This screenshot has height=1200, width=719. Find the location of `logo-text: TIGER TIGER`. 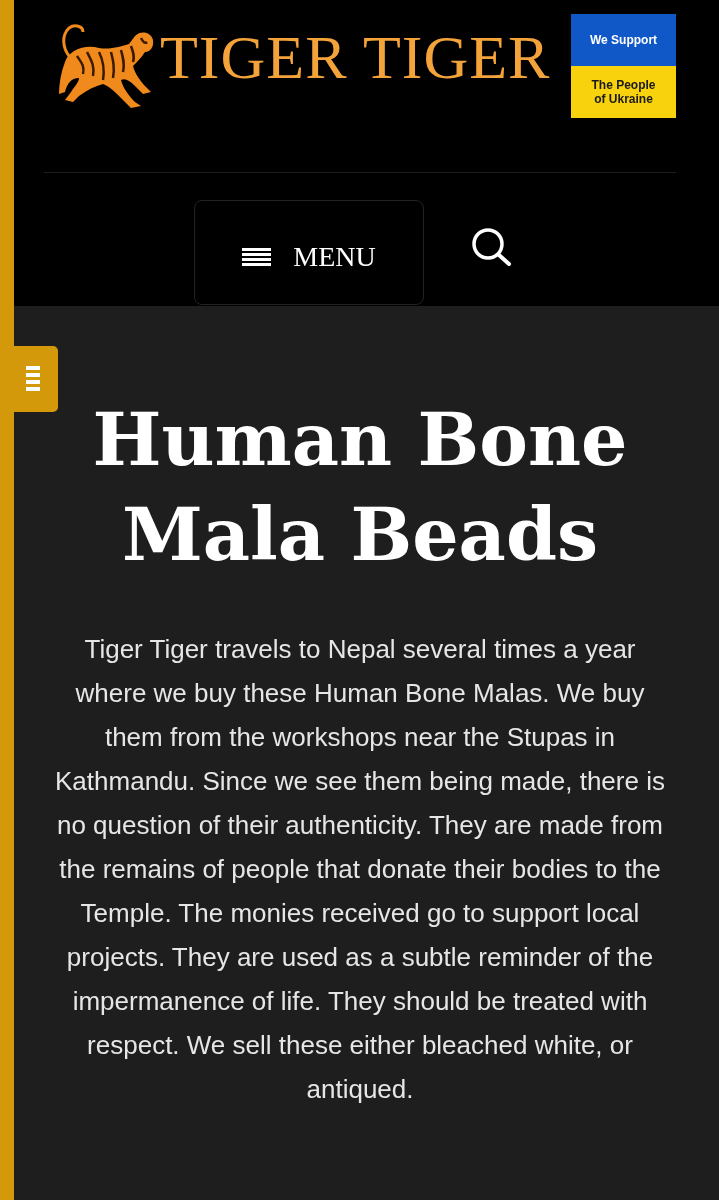

logo-text: TIGER TIGER is located at coordinates (355, 57).